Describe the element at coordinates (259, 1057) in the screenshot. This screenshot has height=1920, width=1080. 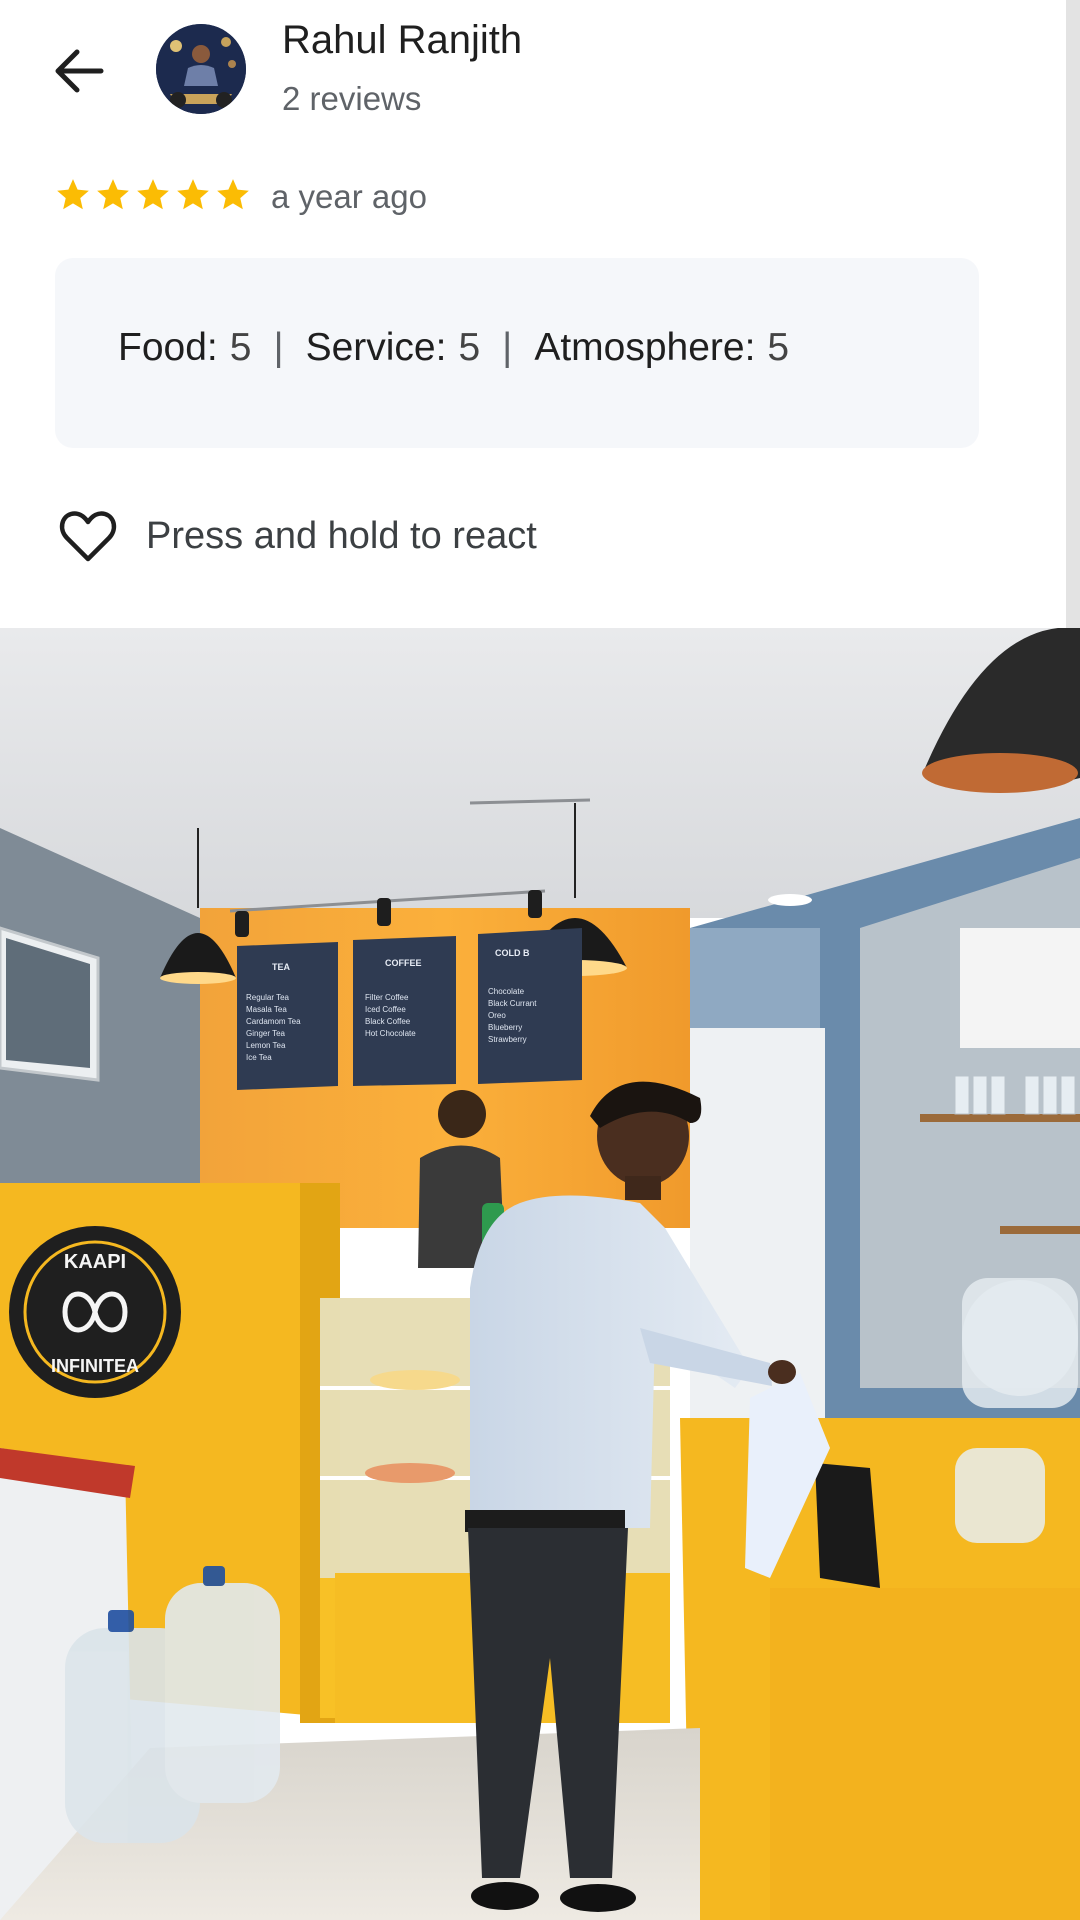
I see `menu-item: Ice Tea` at that location.